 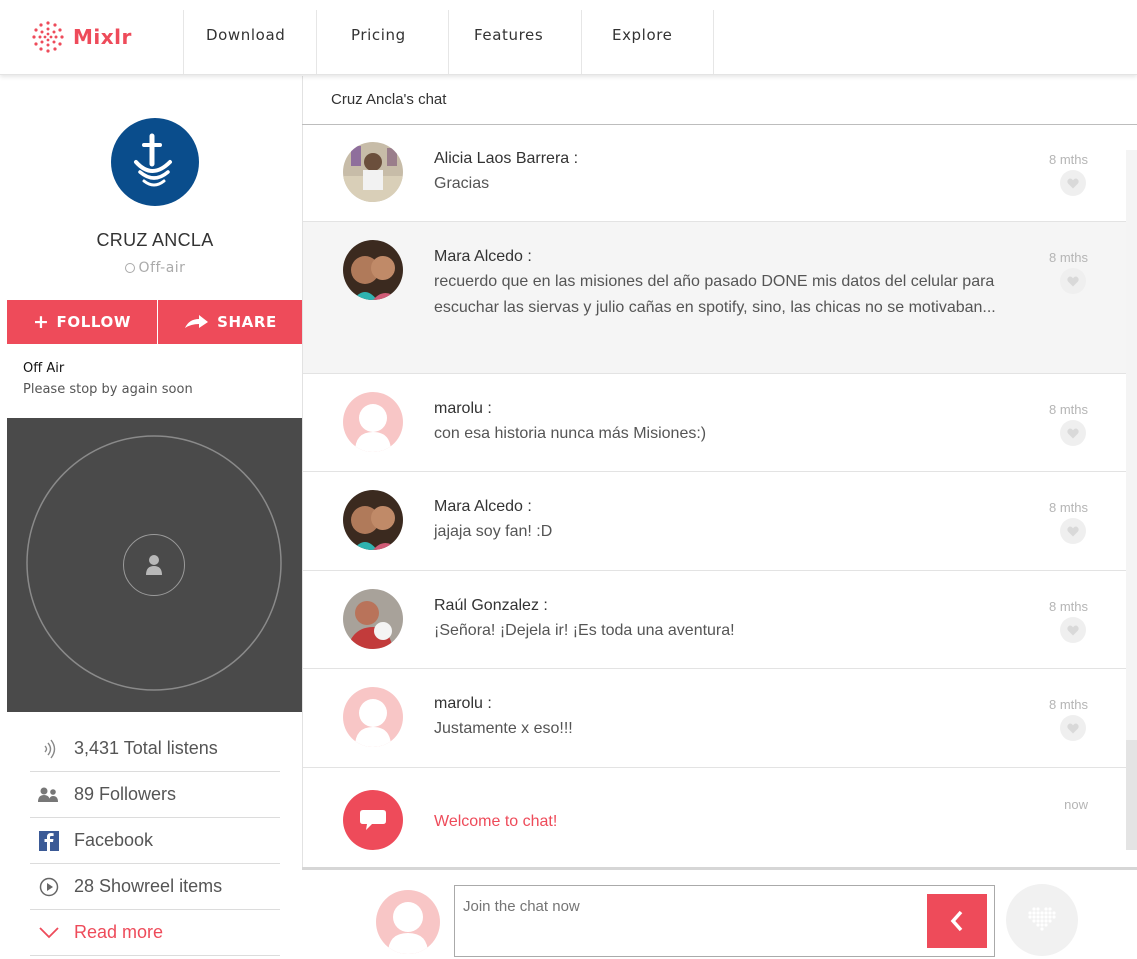 I want to click on share-arrow-icon, so click(x=197, y=321).